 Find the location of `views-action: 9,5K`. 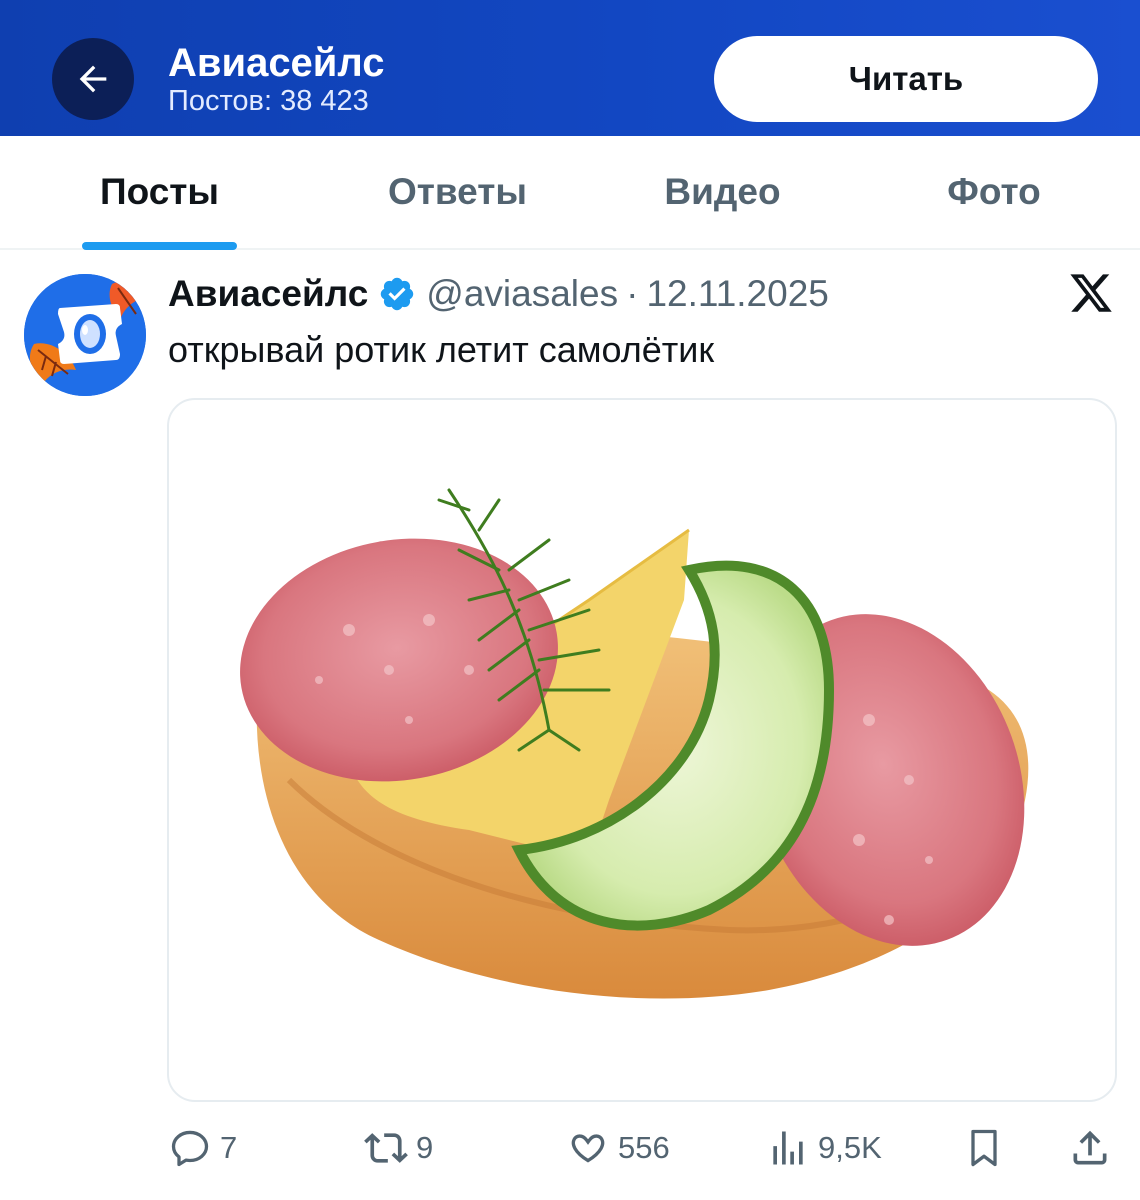

views-action: 9,5K is located at coordinates (824, 1148).